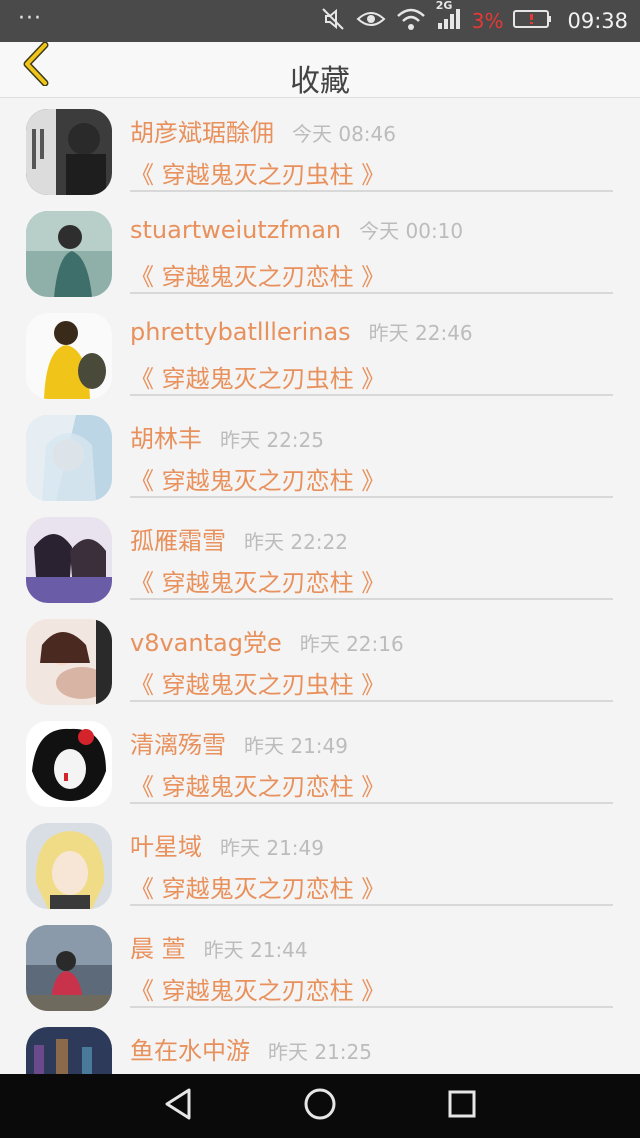 The height and width of the screenshot is (1138, 640). Describe the element at coordinates (166, 847) in the screenshot. I see `user-name: 叶星域` at that location.